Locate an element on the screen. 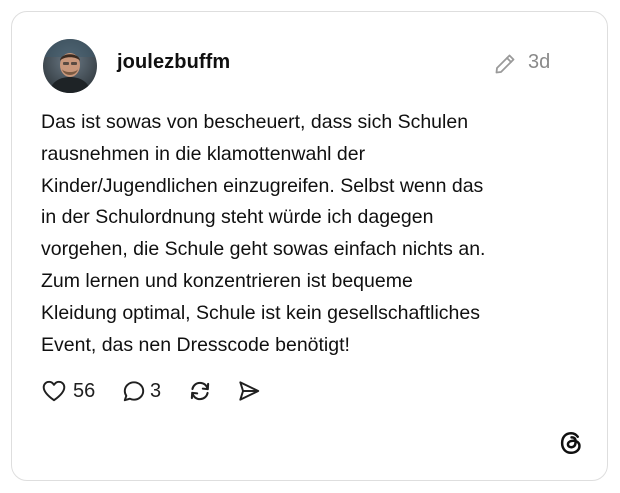 The height and width of the screenshot is (493, 620). reply-count: 3 is located at coordinates (156, 390).